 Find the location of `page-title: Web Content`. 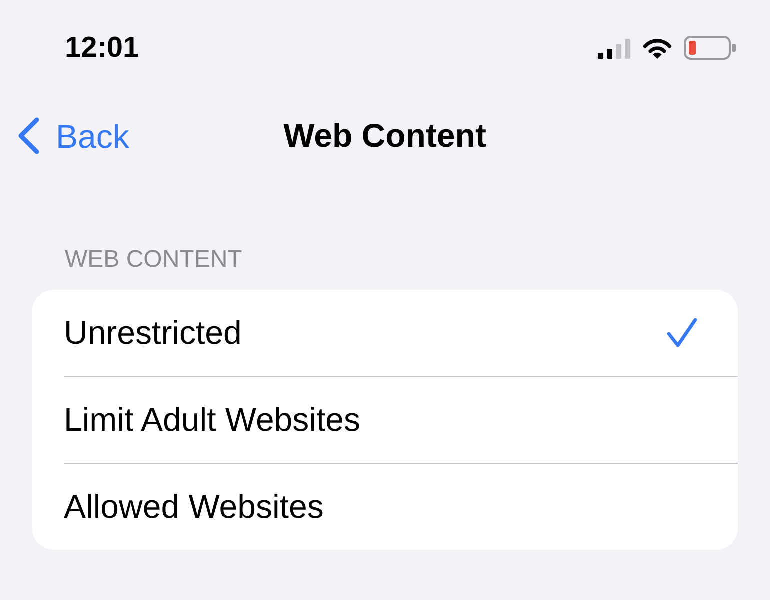

page-title: Web Content is located at coordinates (385, 136).